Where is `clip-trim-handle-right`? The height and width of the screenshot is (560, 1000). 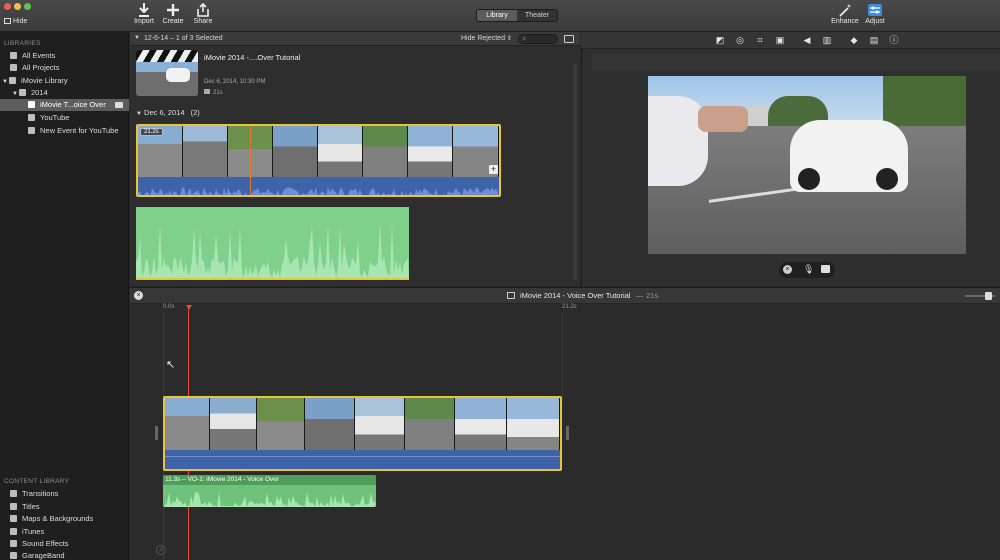 clip-trim-handle-right is located at coordinates (567, 433).